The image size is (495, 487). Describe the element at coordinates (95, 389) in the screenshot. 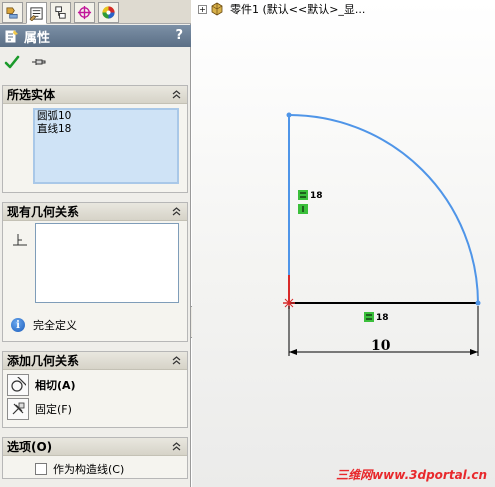

I see `add-relations-section: 添加几何关系 相切(A) 固定(F)` at that location.